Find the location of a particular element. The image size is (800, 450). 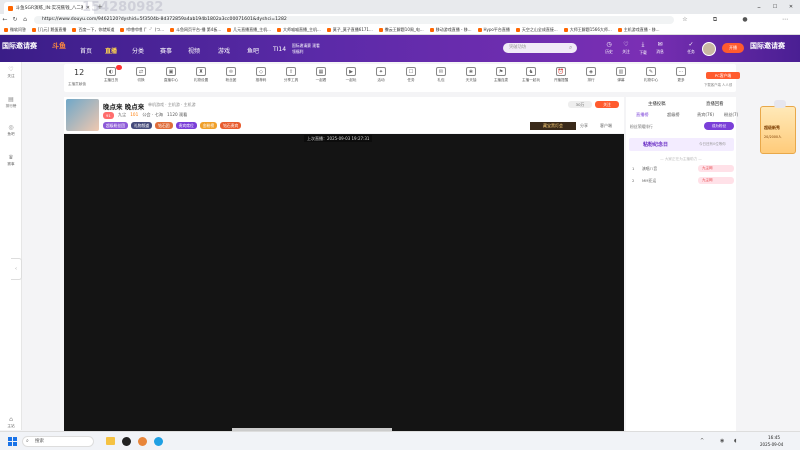

sidebar-item: ♛ 赛事 is located at coordinates (11, 160).